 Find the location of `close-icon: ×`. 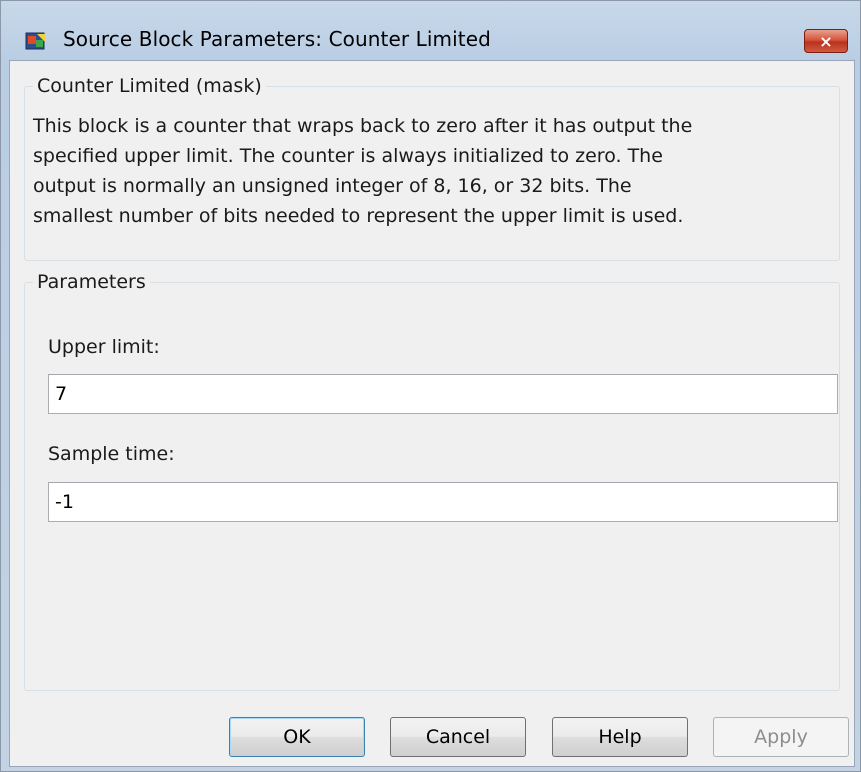

close-icon: × is located at coordinates (826, 41).